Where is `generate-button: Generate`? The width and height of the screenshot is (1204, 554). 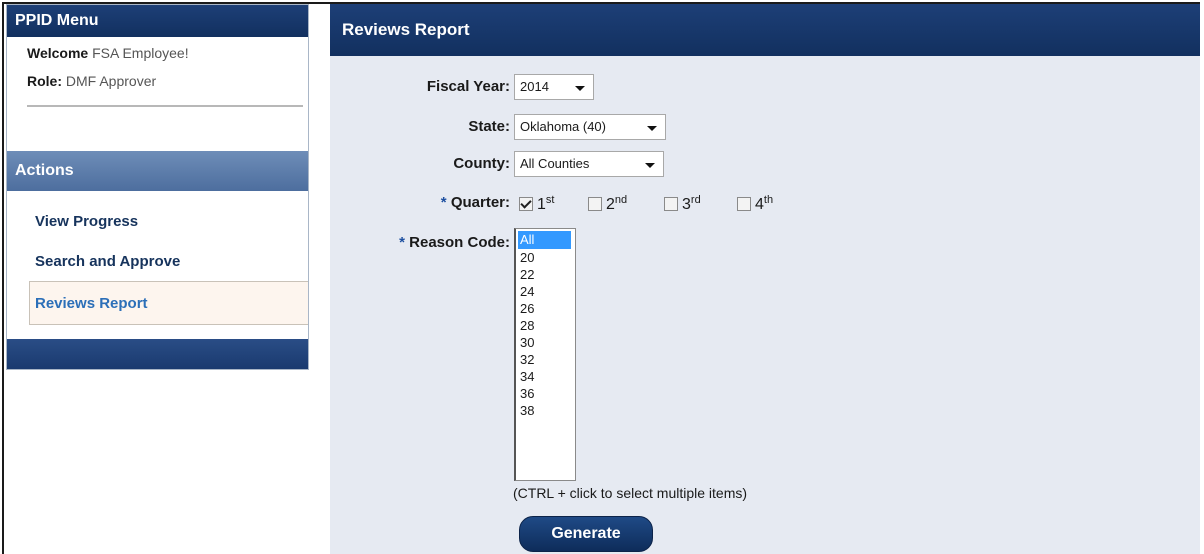 generate-button: Generate is located at coordinates (586, 534).